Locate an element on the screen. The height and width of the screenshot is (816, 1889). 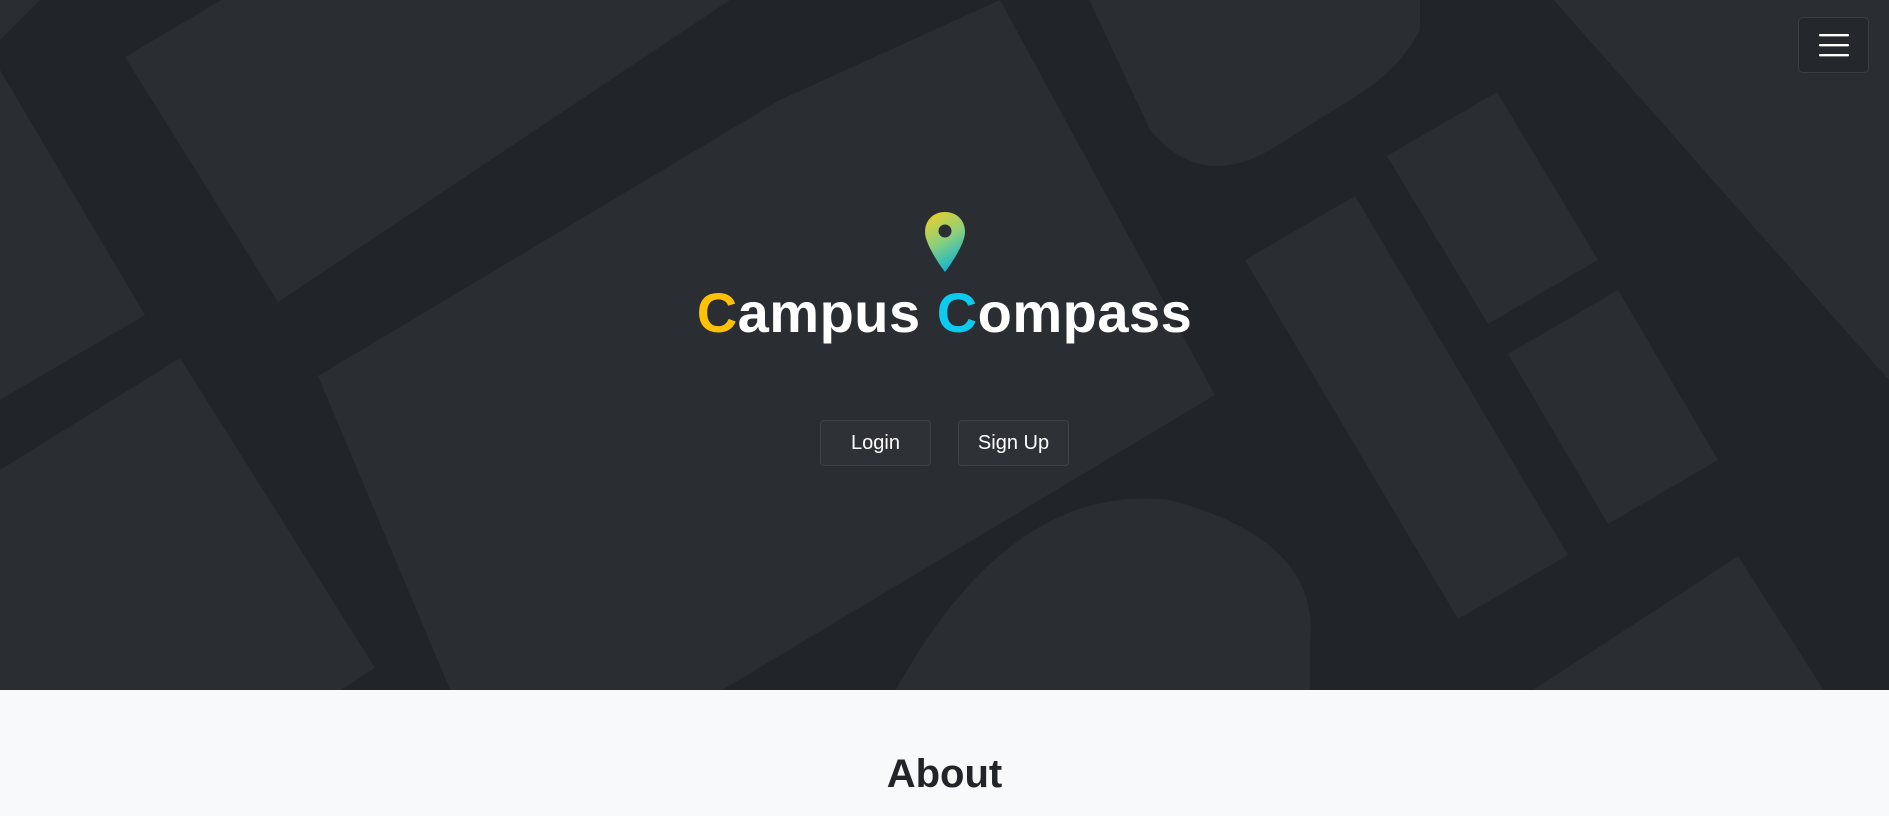
map-pin-icon is located at coordinates (944, 242).